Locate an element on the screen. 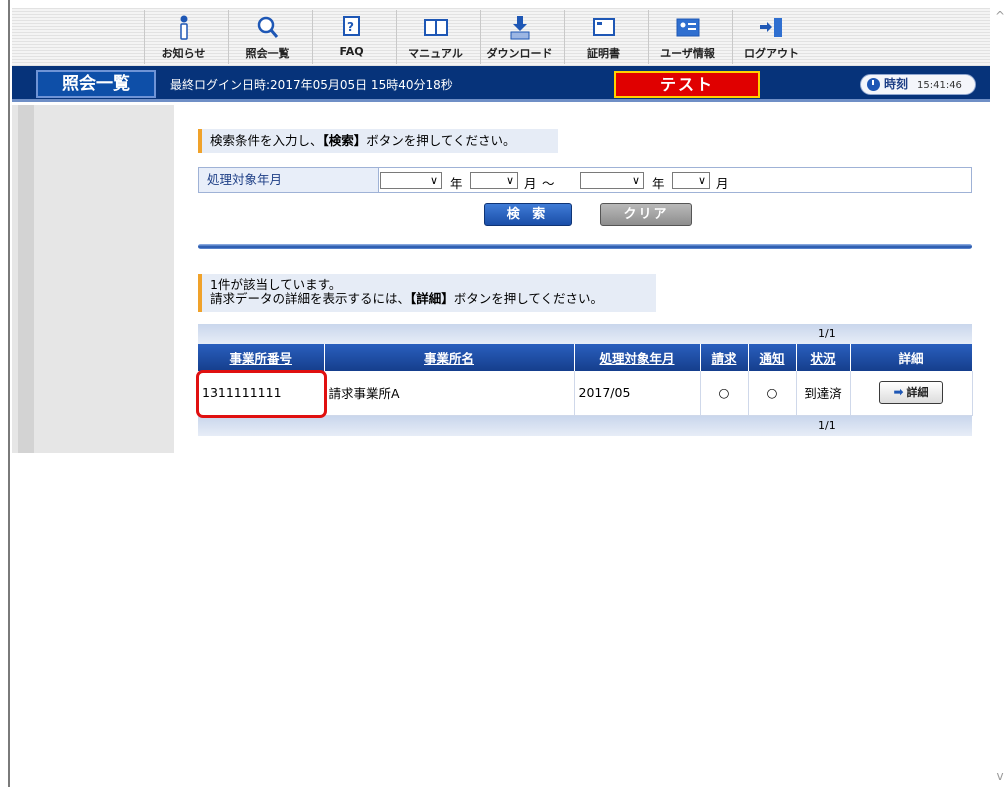  search-condition-row: 処理対象年月 ∨ 年 ∨ 月 〜 ∨ 年 ∨ 月 is located at coordinates (585, 180).